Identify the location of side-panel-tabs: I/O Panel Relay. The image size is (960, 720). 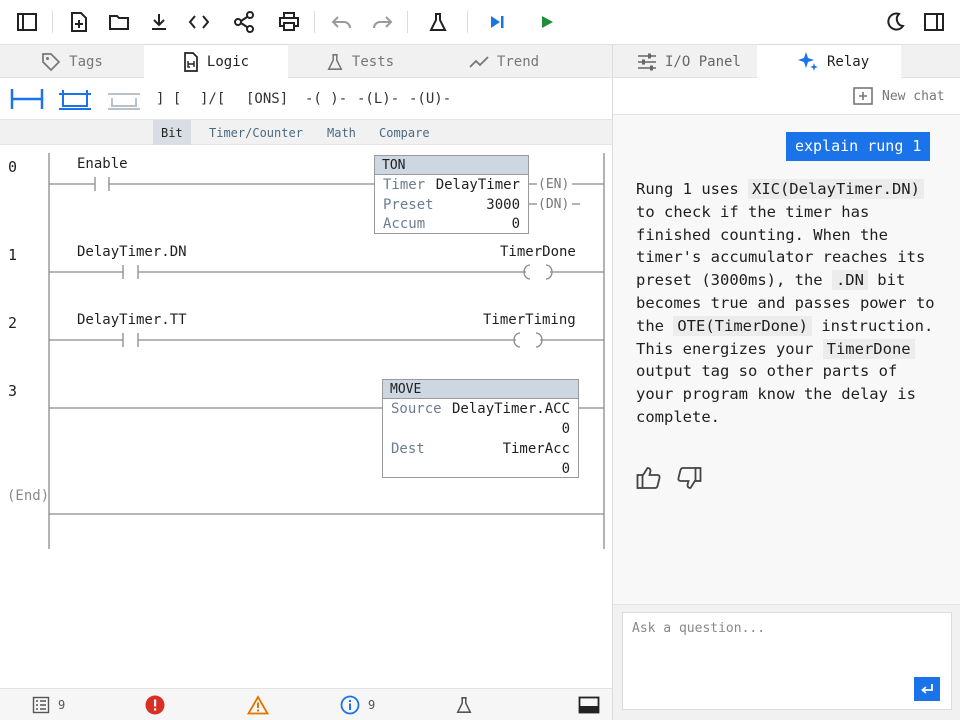
(786, 61).